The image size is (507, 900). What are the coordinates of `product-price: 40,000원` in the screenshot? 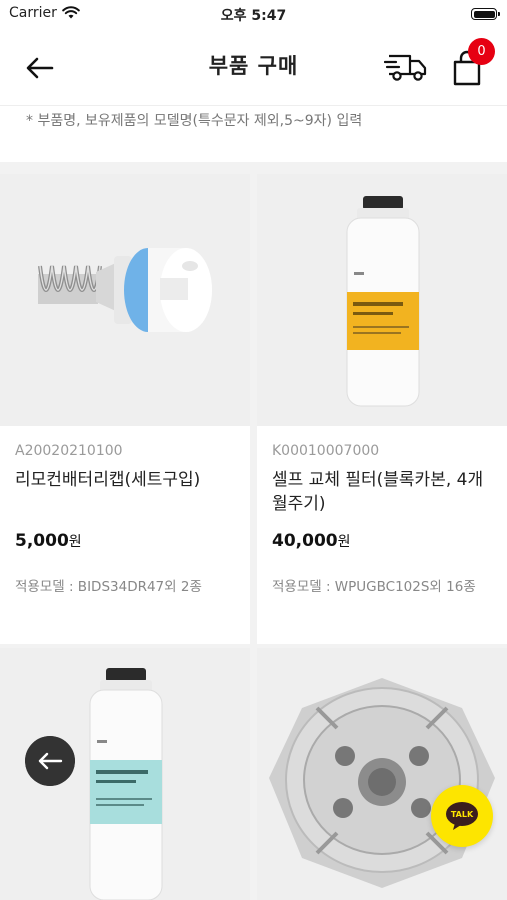 It's located at (311, 541).